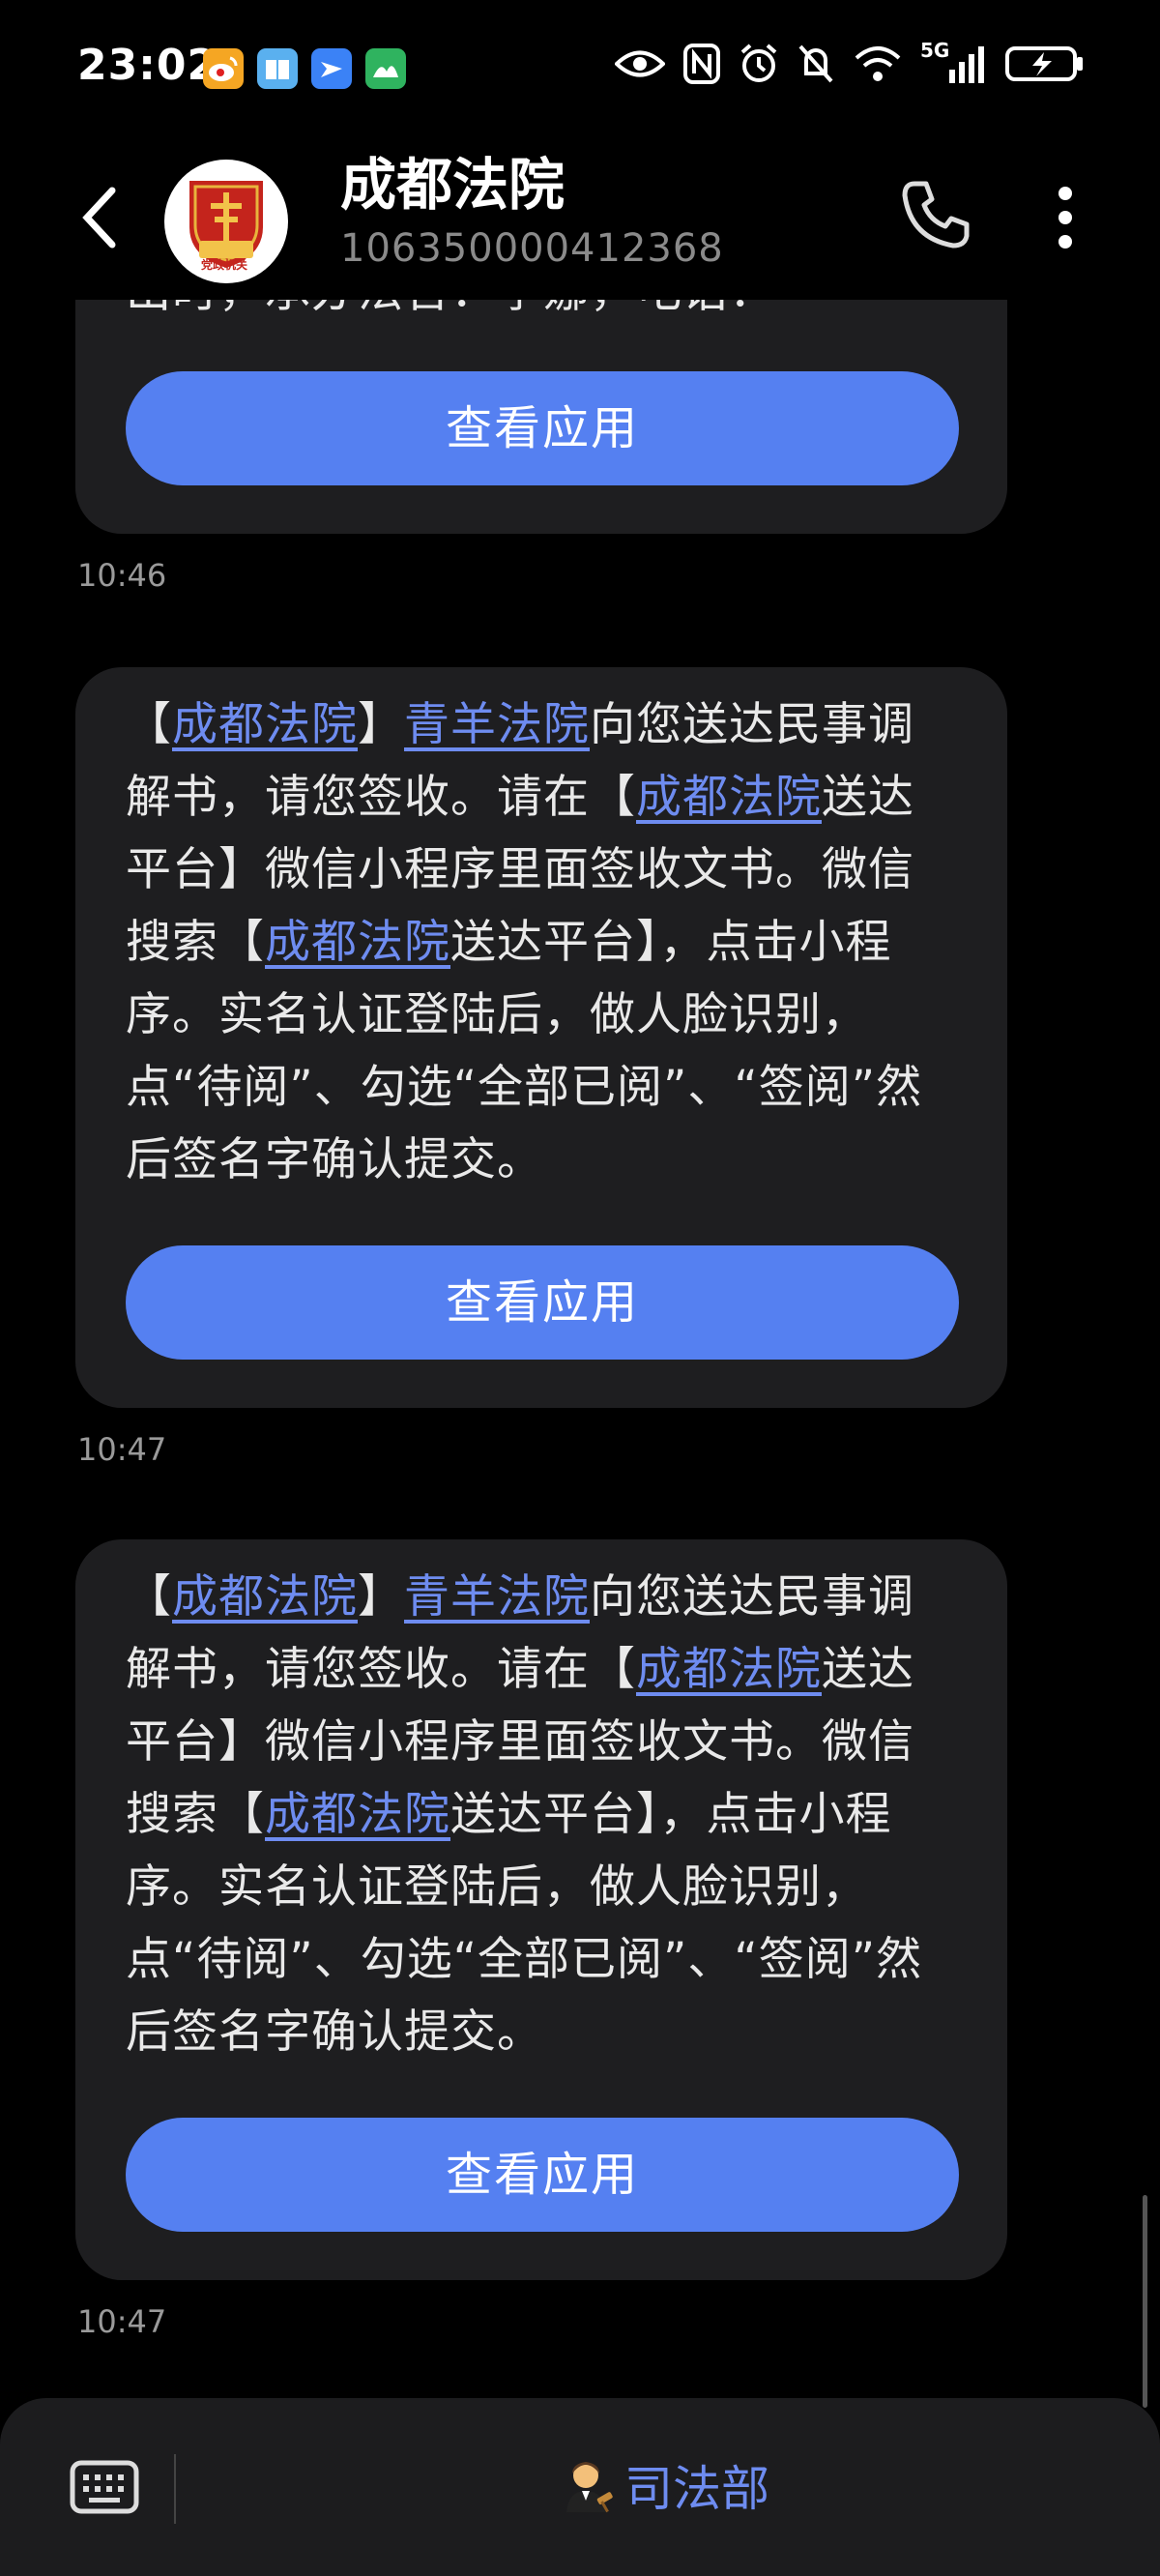 The image size is (1160, 2576). I want to click on gov-app-icon, so click(385, 68).